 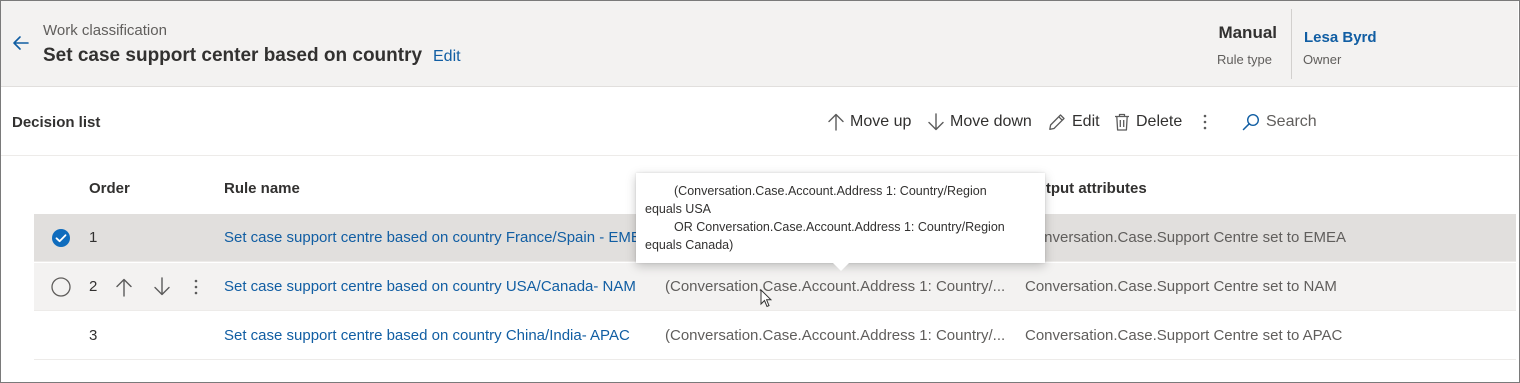 I want to click on pencil-icon, so click(x=1057, y=122).